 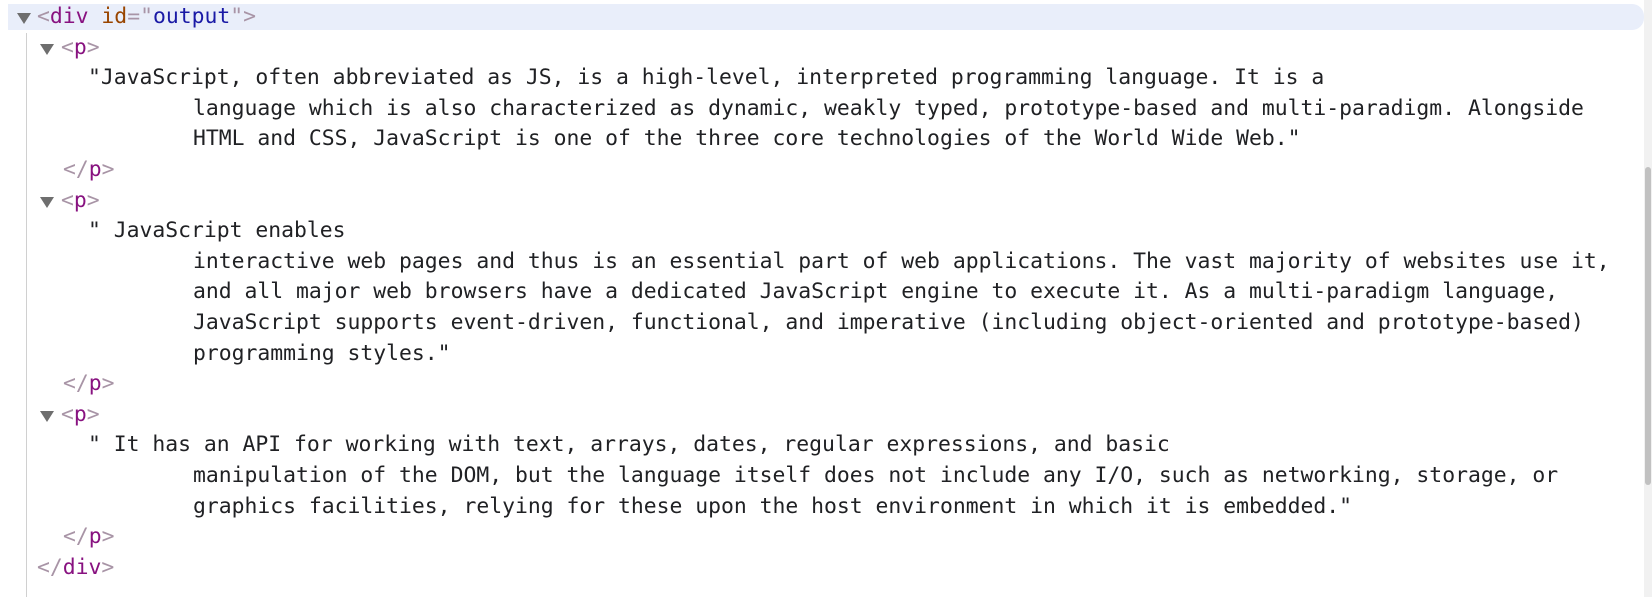 I want to click on attr-value: output, so click(x=191, y=16).